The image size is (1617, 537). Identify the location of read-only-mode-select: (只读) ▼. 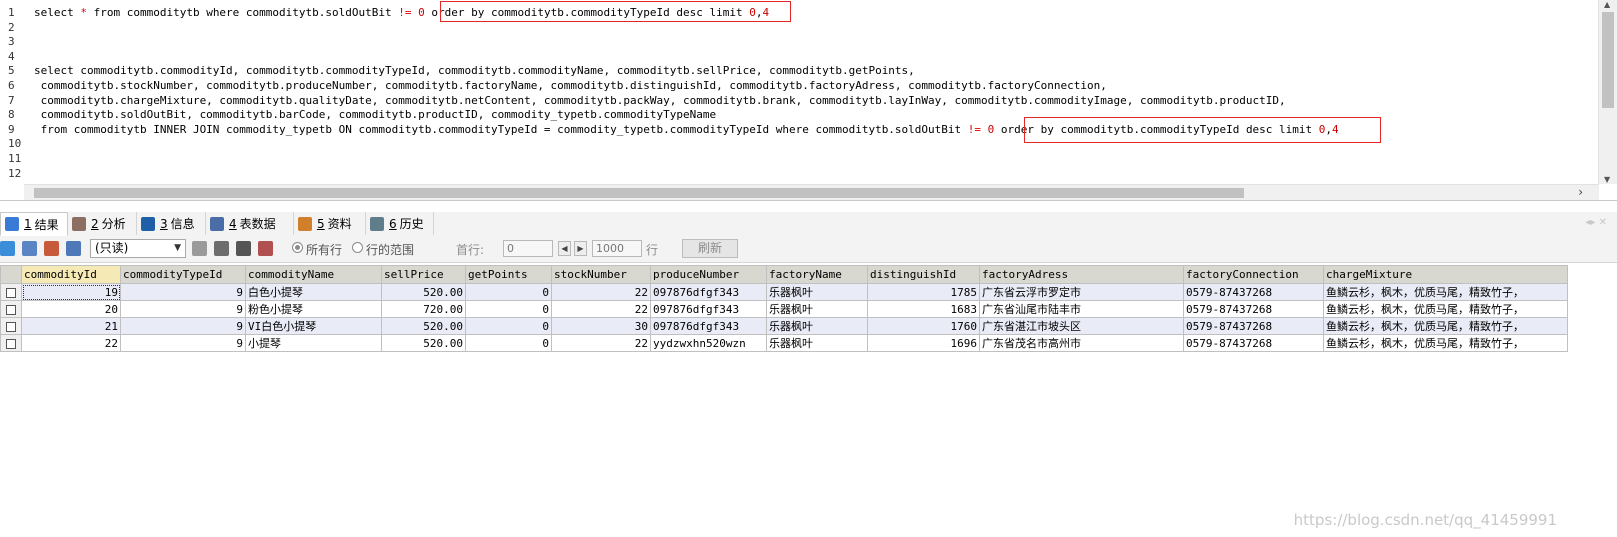
(138, 248).